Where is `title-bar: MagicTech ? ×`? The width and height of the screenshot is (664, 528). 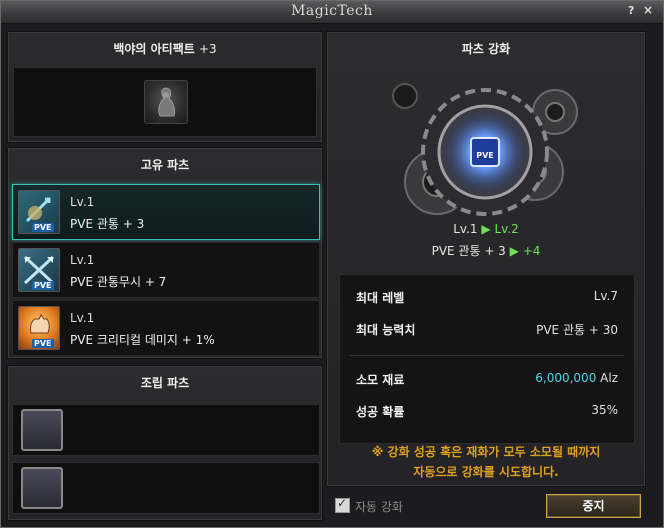 title-bar: MagicTech ? × is located at coordinates (332, 12).